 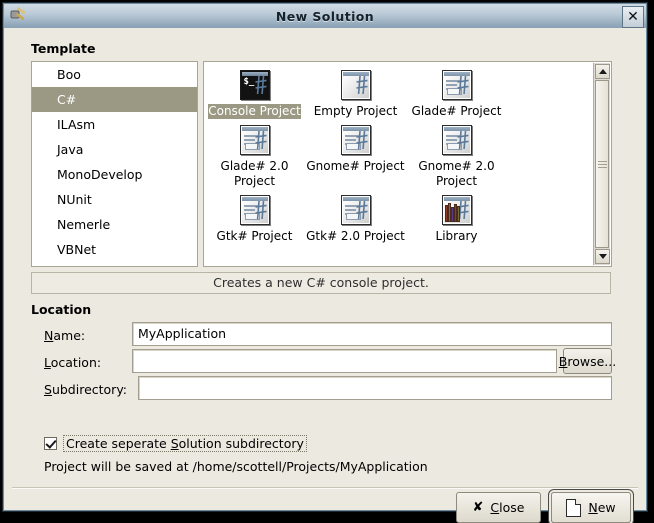 What do you see at coordinates (372, 334) in the screenshot?
I see `name-input: MyApplication` at bounding box center [372, 334].